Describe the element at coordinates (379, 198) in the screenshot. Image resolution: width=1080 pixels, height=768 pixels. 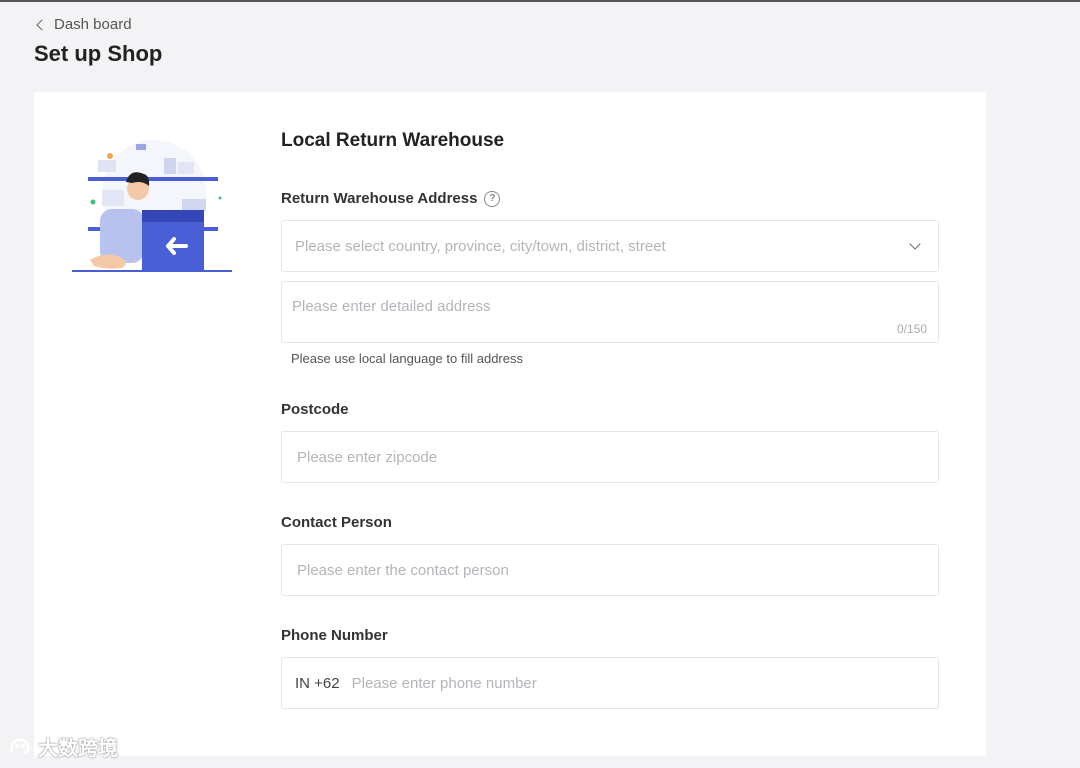
I see `address-label-text: Return Warehouse Address` at that location.